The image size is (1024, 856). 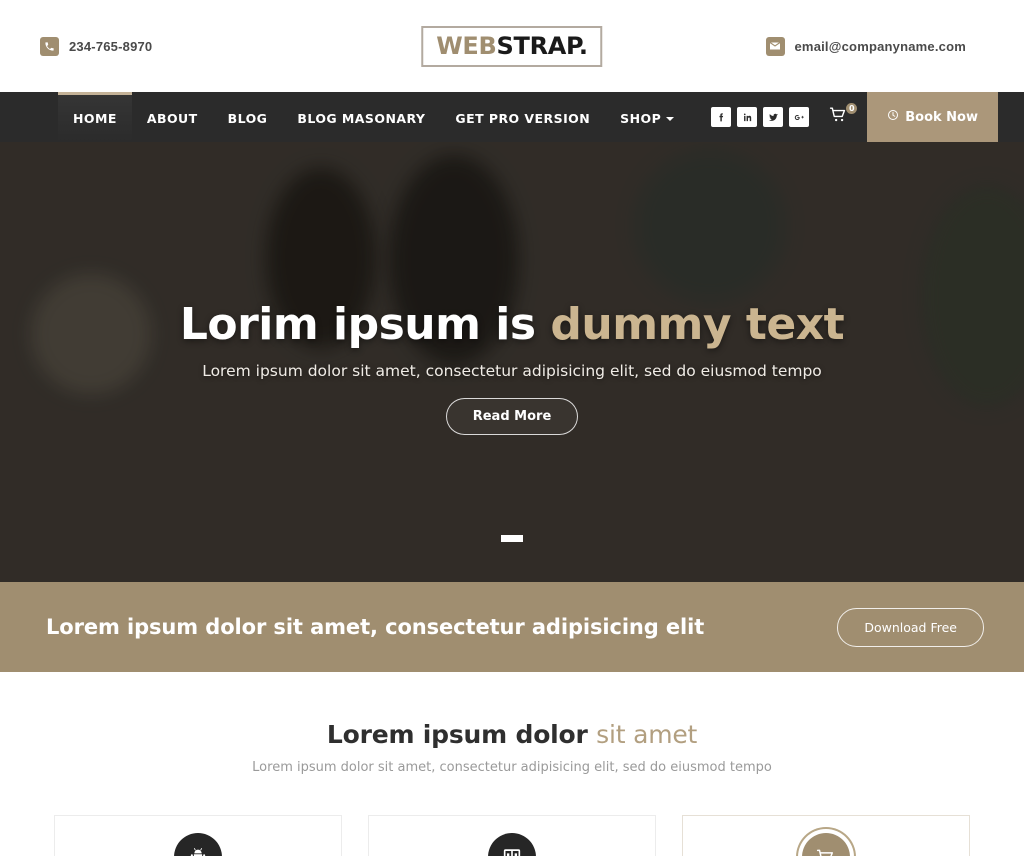 What do you see at coordinates (852, 108) in the screenshot?
I see `cart-count-badge: 0` at bounding box center [852, 108].